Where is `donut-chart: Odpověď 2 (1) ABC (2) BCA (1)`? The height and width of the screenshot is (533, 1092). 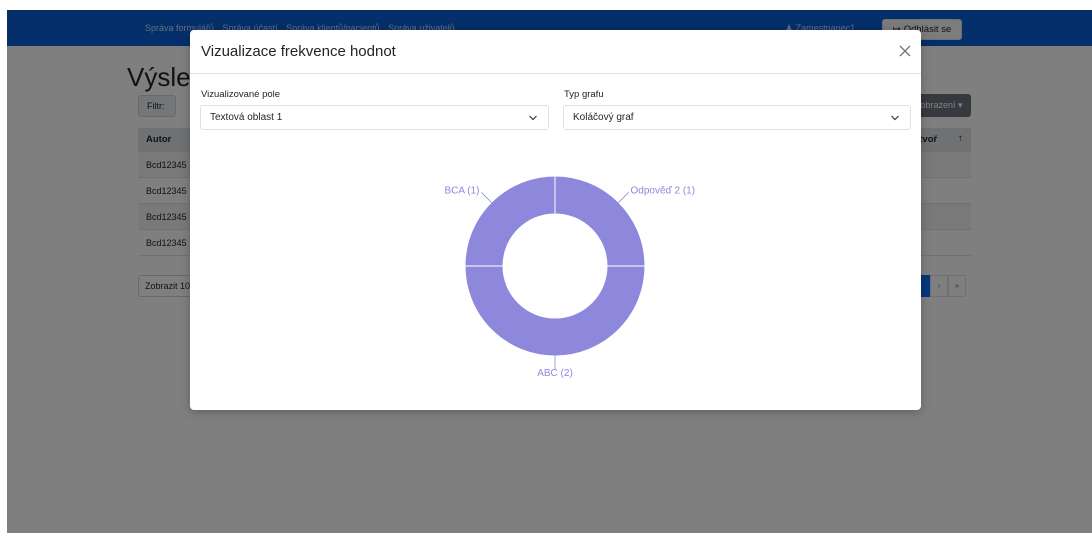
donut-chart: Odpověď 2 (1) ABC (2) BCA (1) is located at coordinates (570, 277).